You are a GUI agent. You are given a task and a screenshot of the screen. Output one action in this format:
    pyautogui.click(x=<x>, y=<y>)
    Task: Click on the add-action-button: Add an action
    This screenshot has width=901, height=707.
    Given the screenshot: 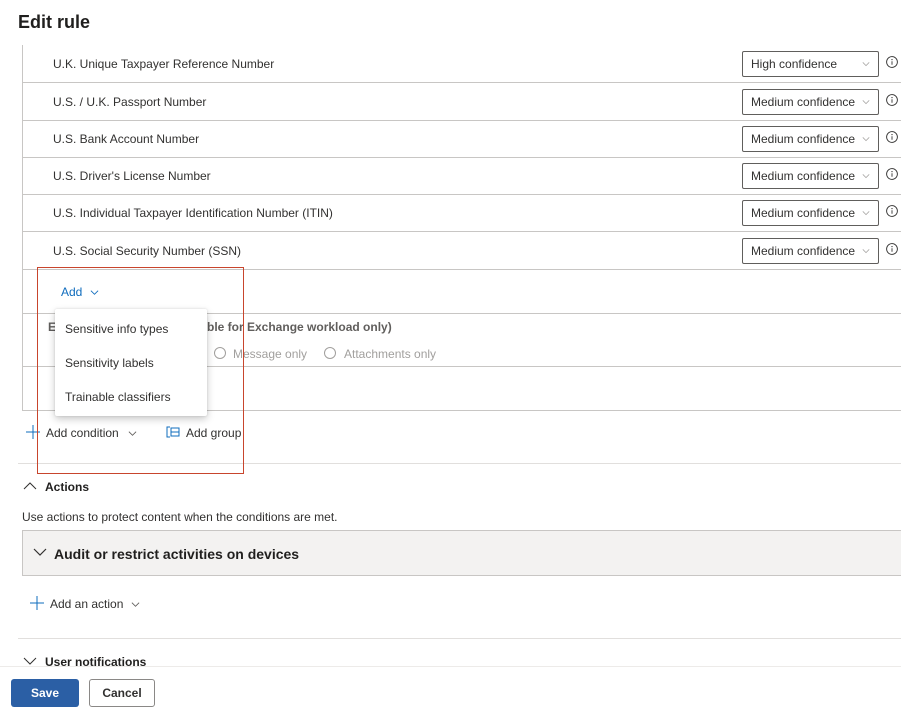 What is the action you would take?
    pyautogui.click(x=86, y=604)
    